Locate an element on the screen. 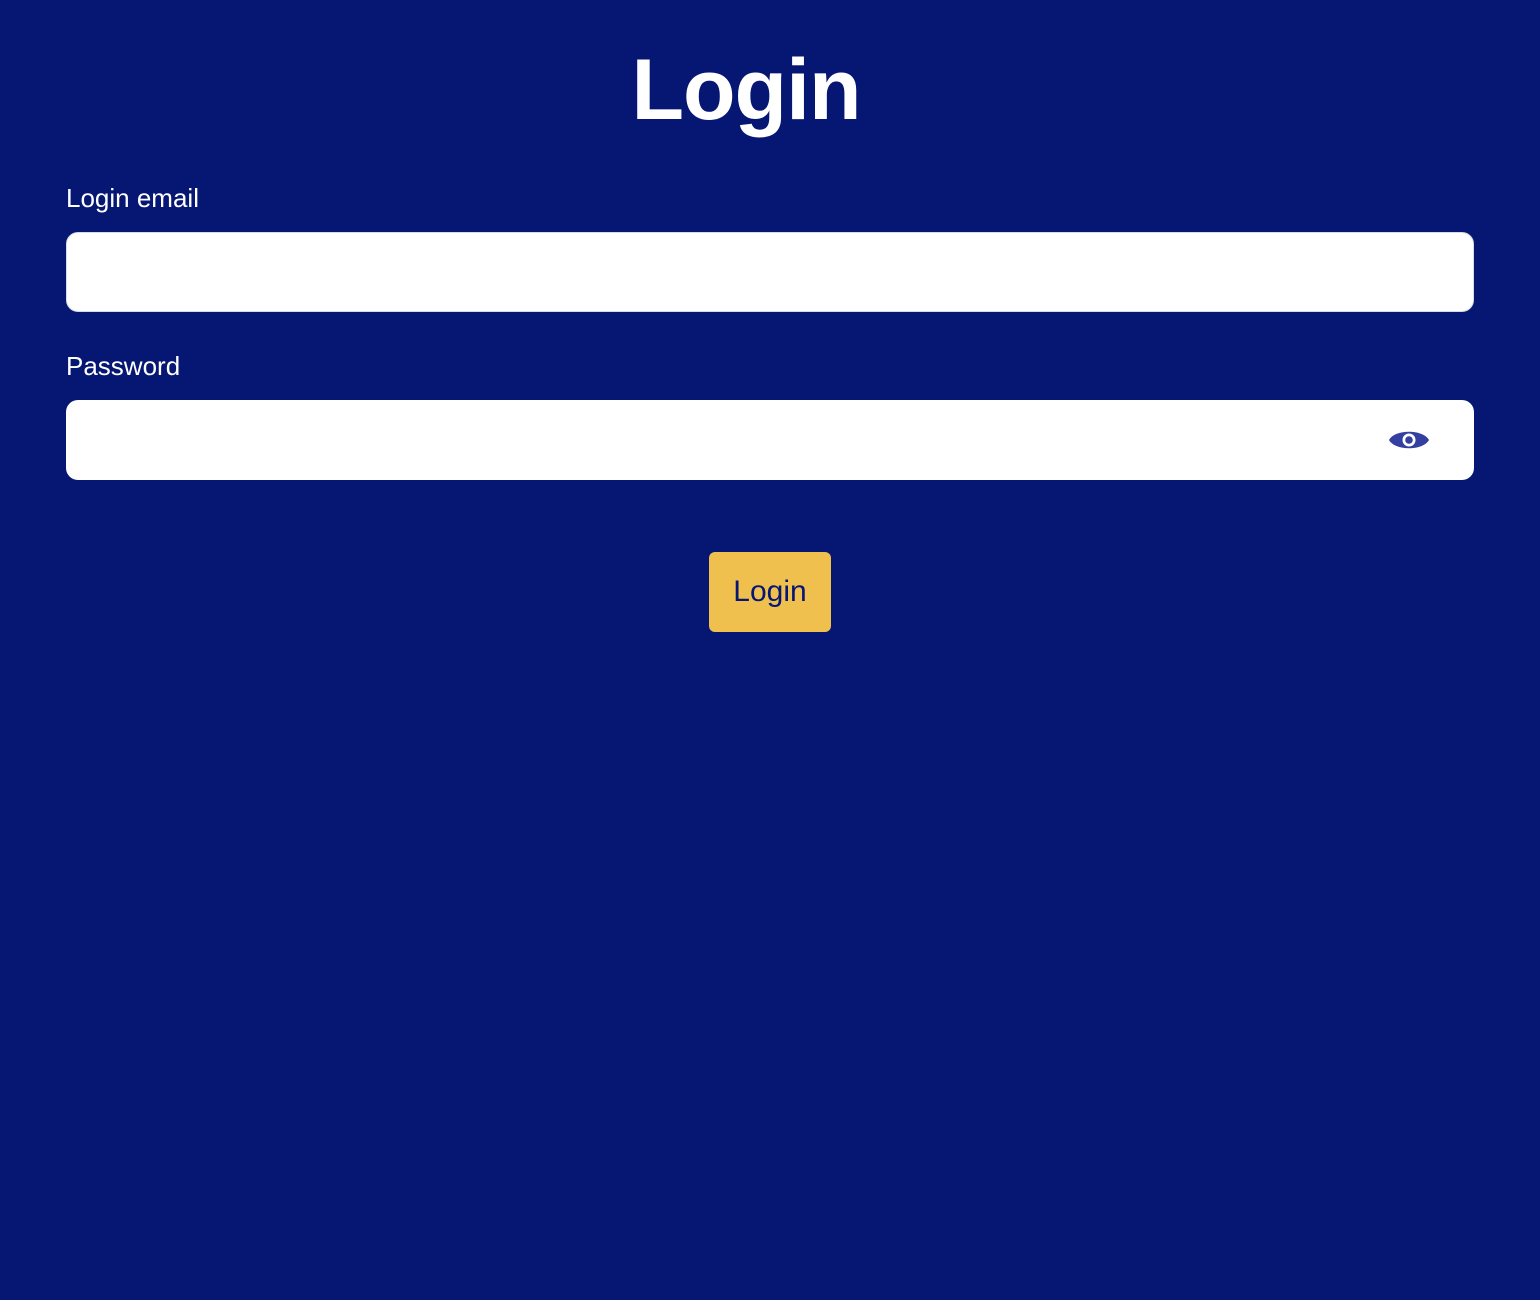 The image size is (1540, 1300). password-field-container is located at coordinates (770, 440).